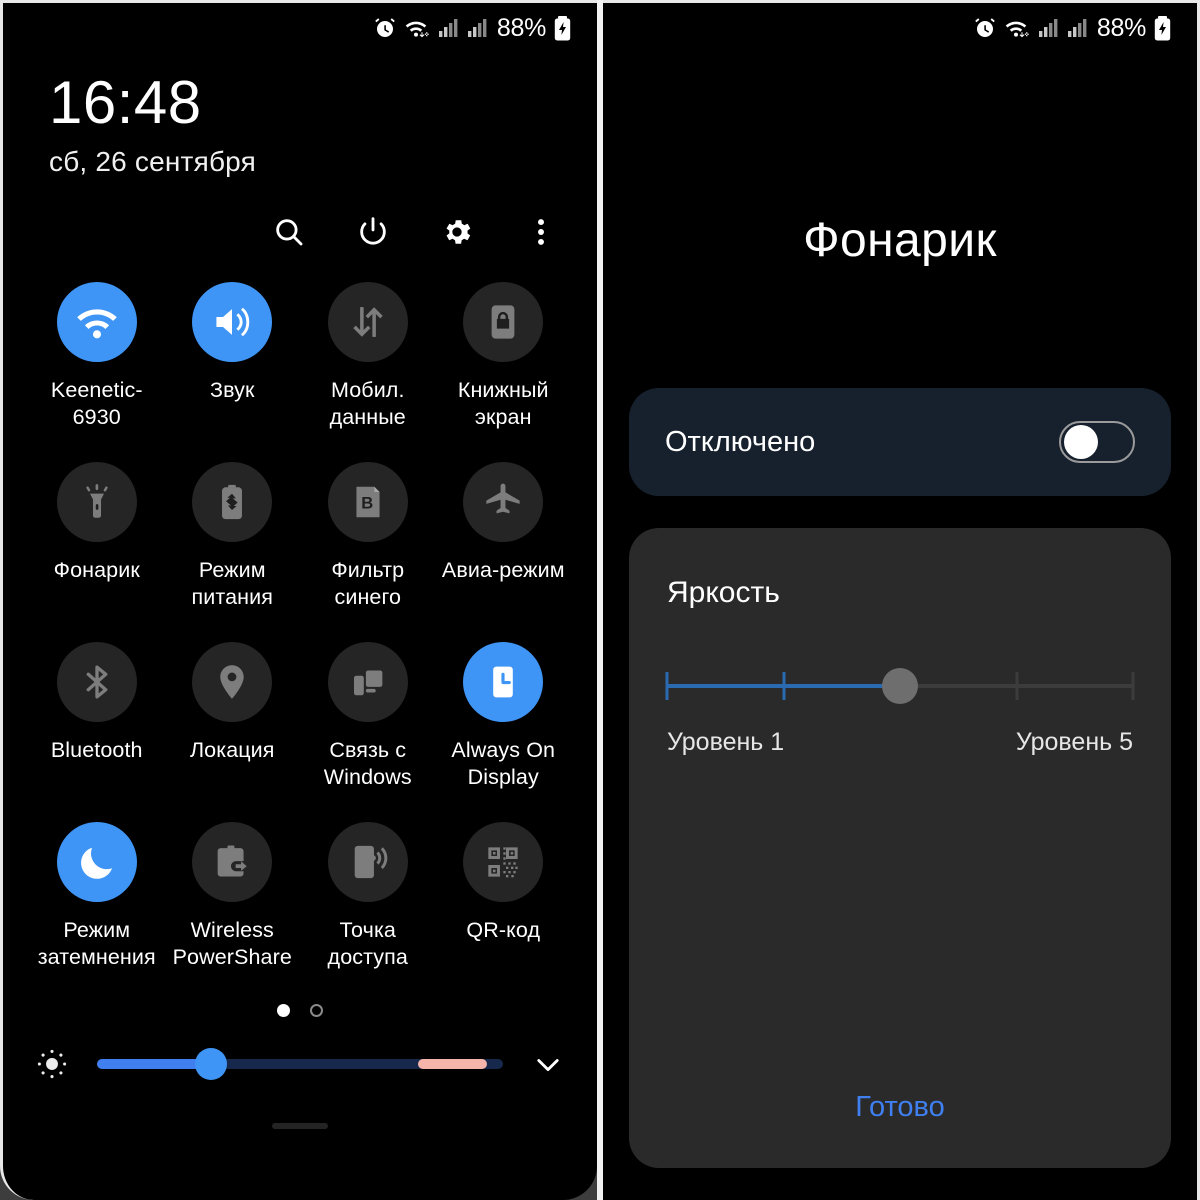  Describe the element at coordinates (96, 750) in the screenshot. I see `tile-label: Bluetooth` at that location.